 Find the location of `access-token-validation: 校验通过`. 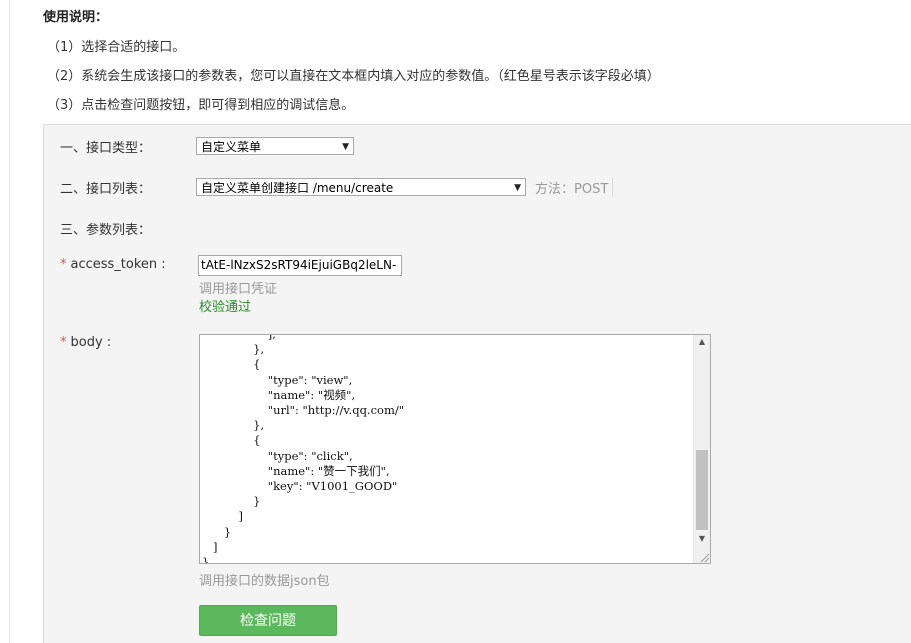

access-token-validation: 校验通过 is located at coordinates (225, 307).